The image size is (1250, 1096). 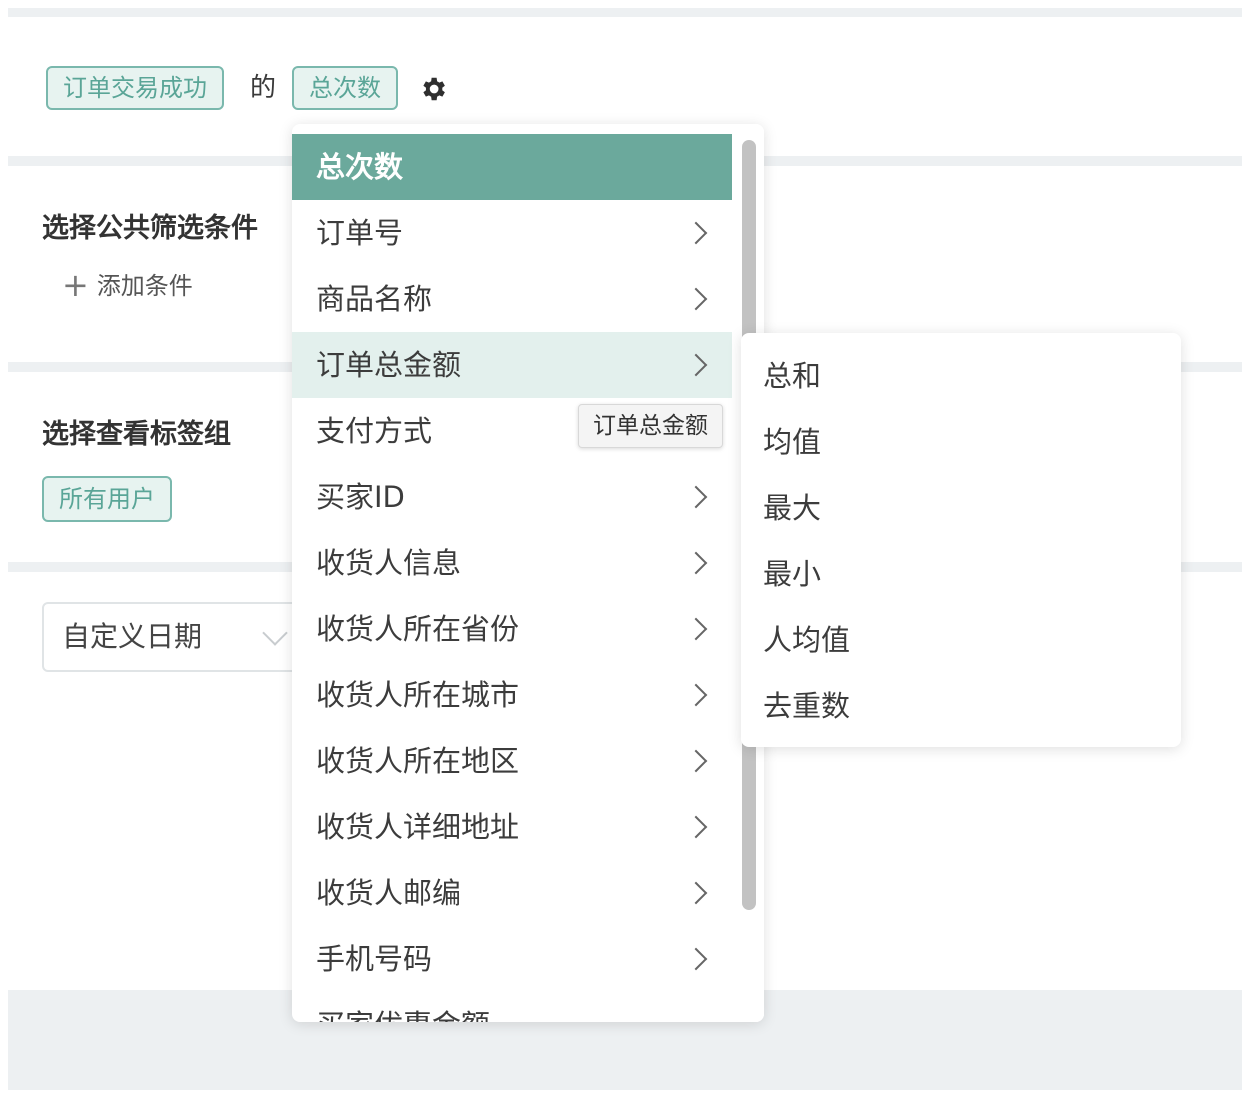 I want to click on gear-icon, so click(x=433, y=89).